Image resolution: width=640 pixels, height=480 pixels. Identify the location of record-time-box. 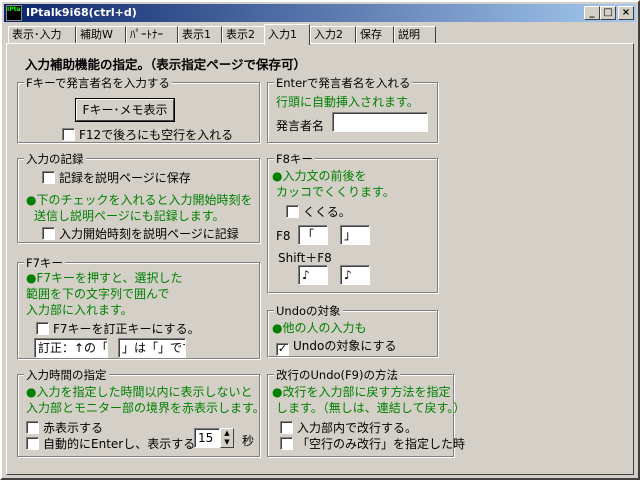
(48, 233).